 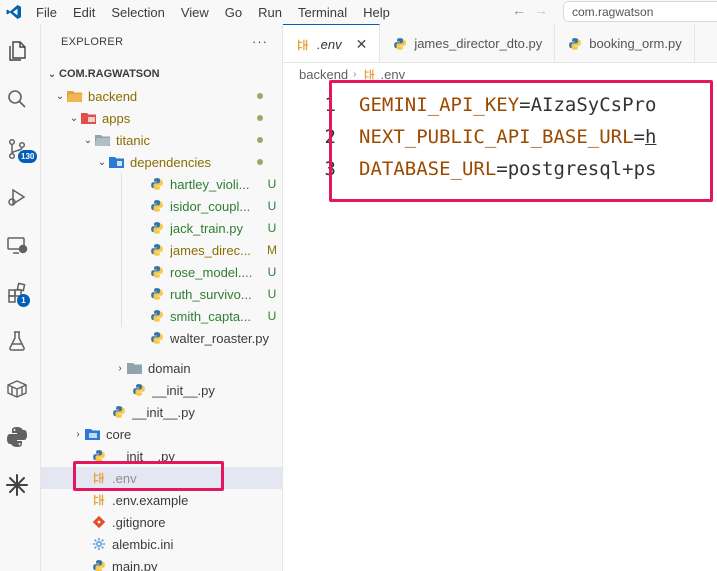 I want to click on remote-explorer-icon, so click(x=17, y=245).